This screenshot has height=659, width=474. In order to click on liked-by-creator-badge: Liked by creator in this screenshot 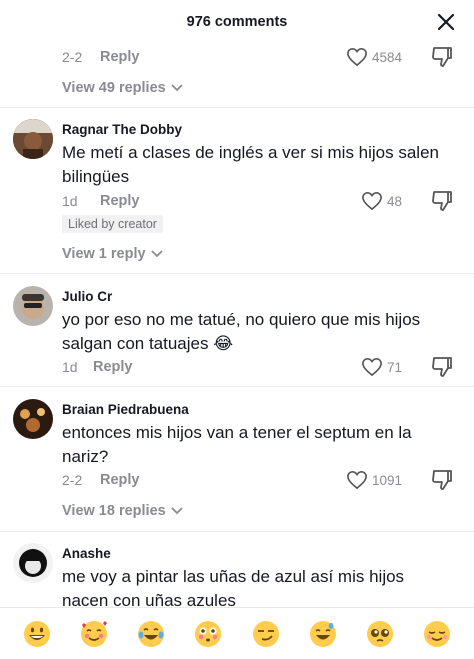, I will do `click(112, 224)`.